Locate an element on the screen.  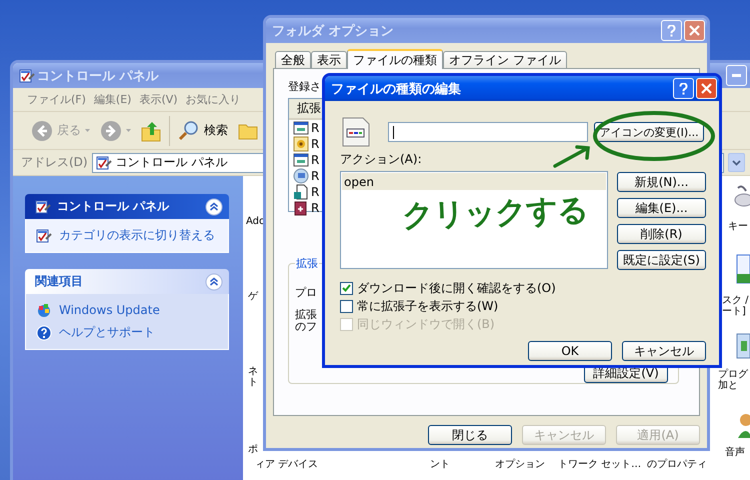
group-text: 拡張 のフ is located at coordinates (306, 321).